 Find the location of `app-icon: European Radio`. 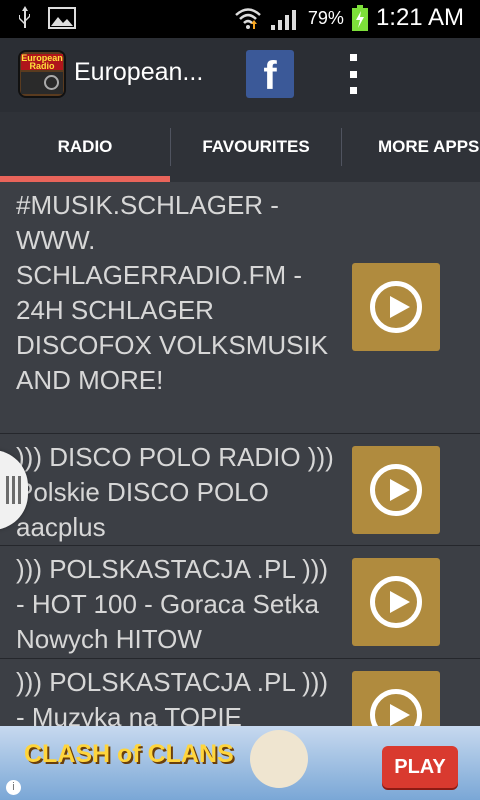

app-icon: European Radio is located at coordinates (42, 74).